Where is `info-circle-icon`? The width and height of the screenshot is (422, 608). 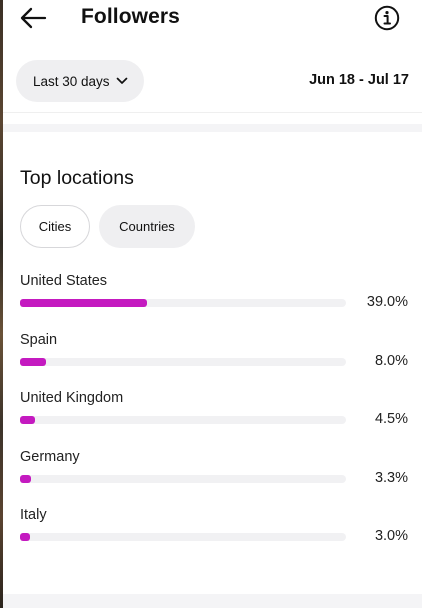 info-circle-icon is located at coordinates (387, 18).